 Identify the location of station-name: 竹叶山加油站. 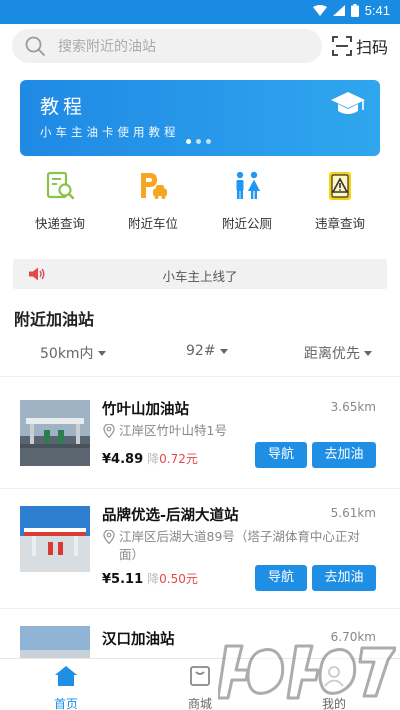
(145, 410).